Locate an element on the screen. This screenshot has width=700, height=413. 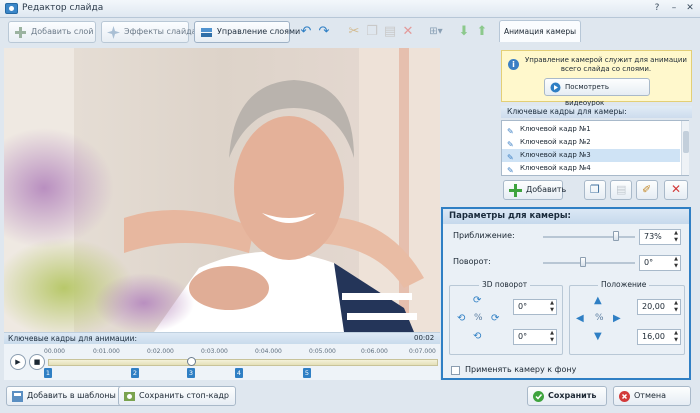
rotate-slider-knob is located at coordinates (583, 262).